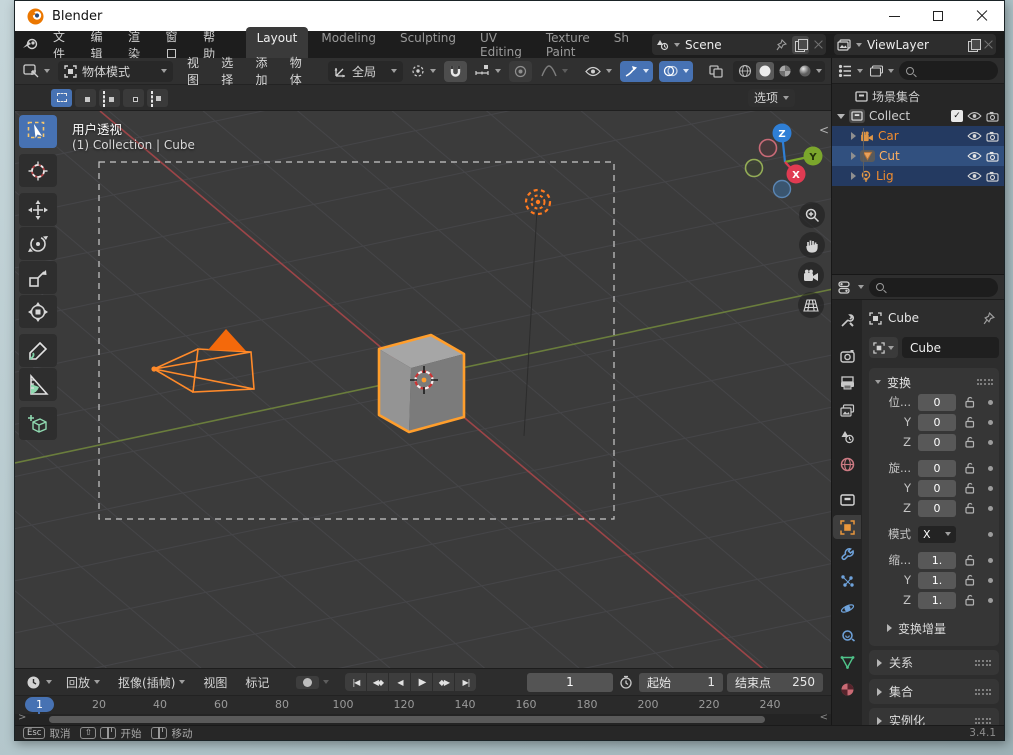 Image resolution: width=1013 pixels, height=755 pixels. What do you see at coordinates (308, 682) in the screenshot?
I see `auto-keying-button` at bounding box center [308, 682].